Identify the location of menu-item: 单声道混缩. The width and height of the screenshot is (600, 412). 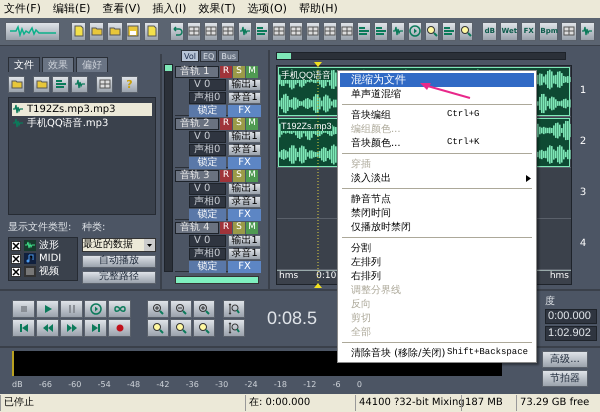
(437, 94).